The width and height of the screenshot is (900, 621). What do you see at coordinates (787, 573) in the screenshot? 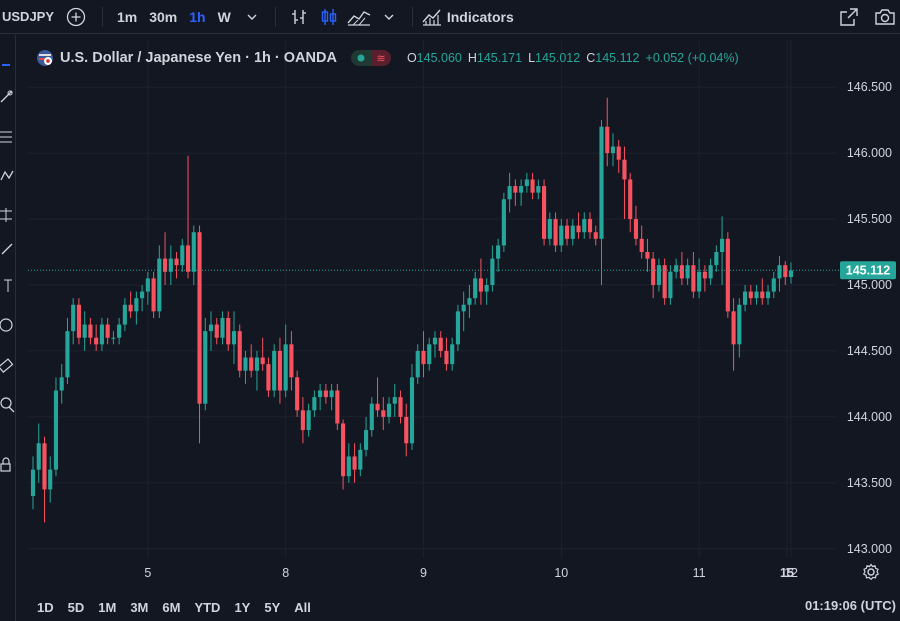
I see `time-tick-label: 15` at bounding box center [787, 573].